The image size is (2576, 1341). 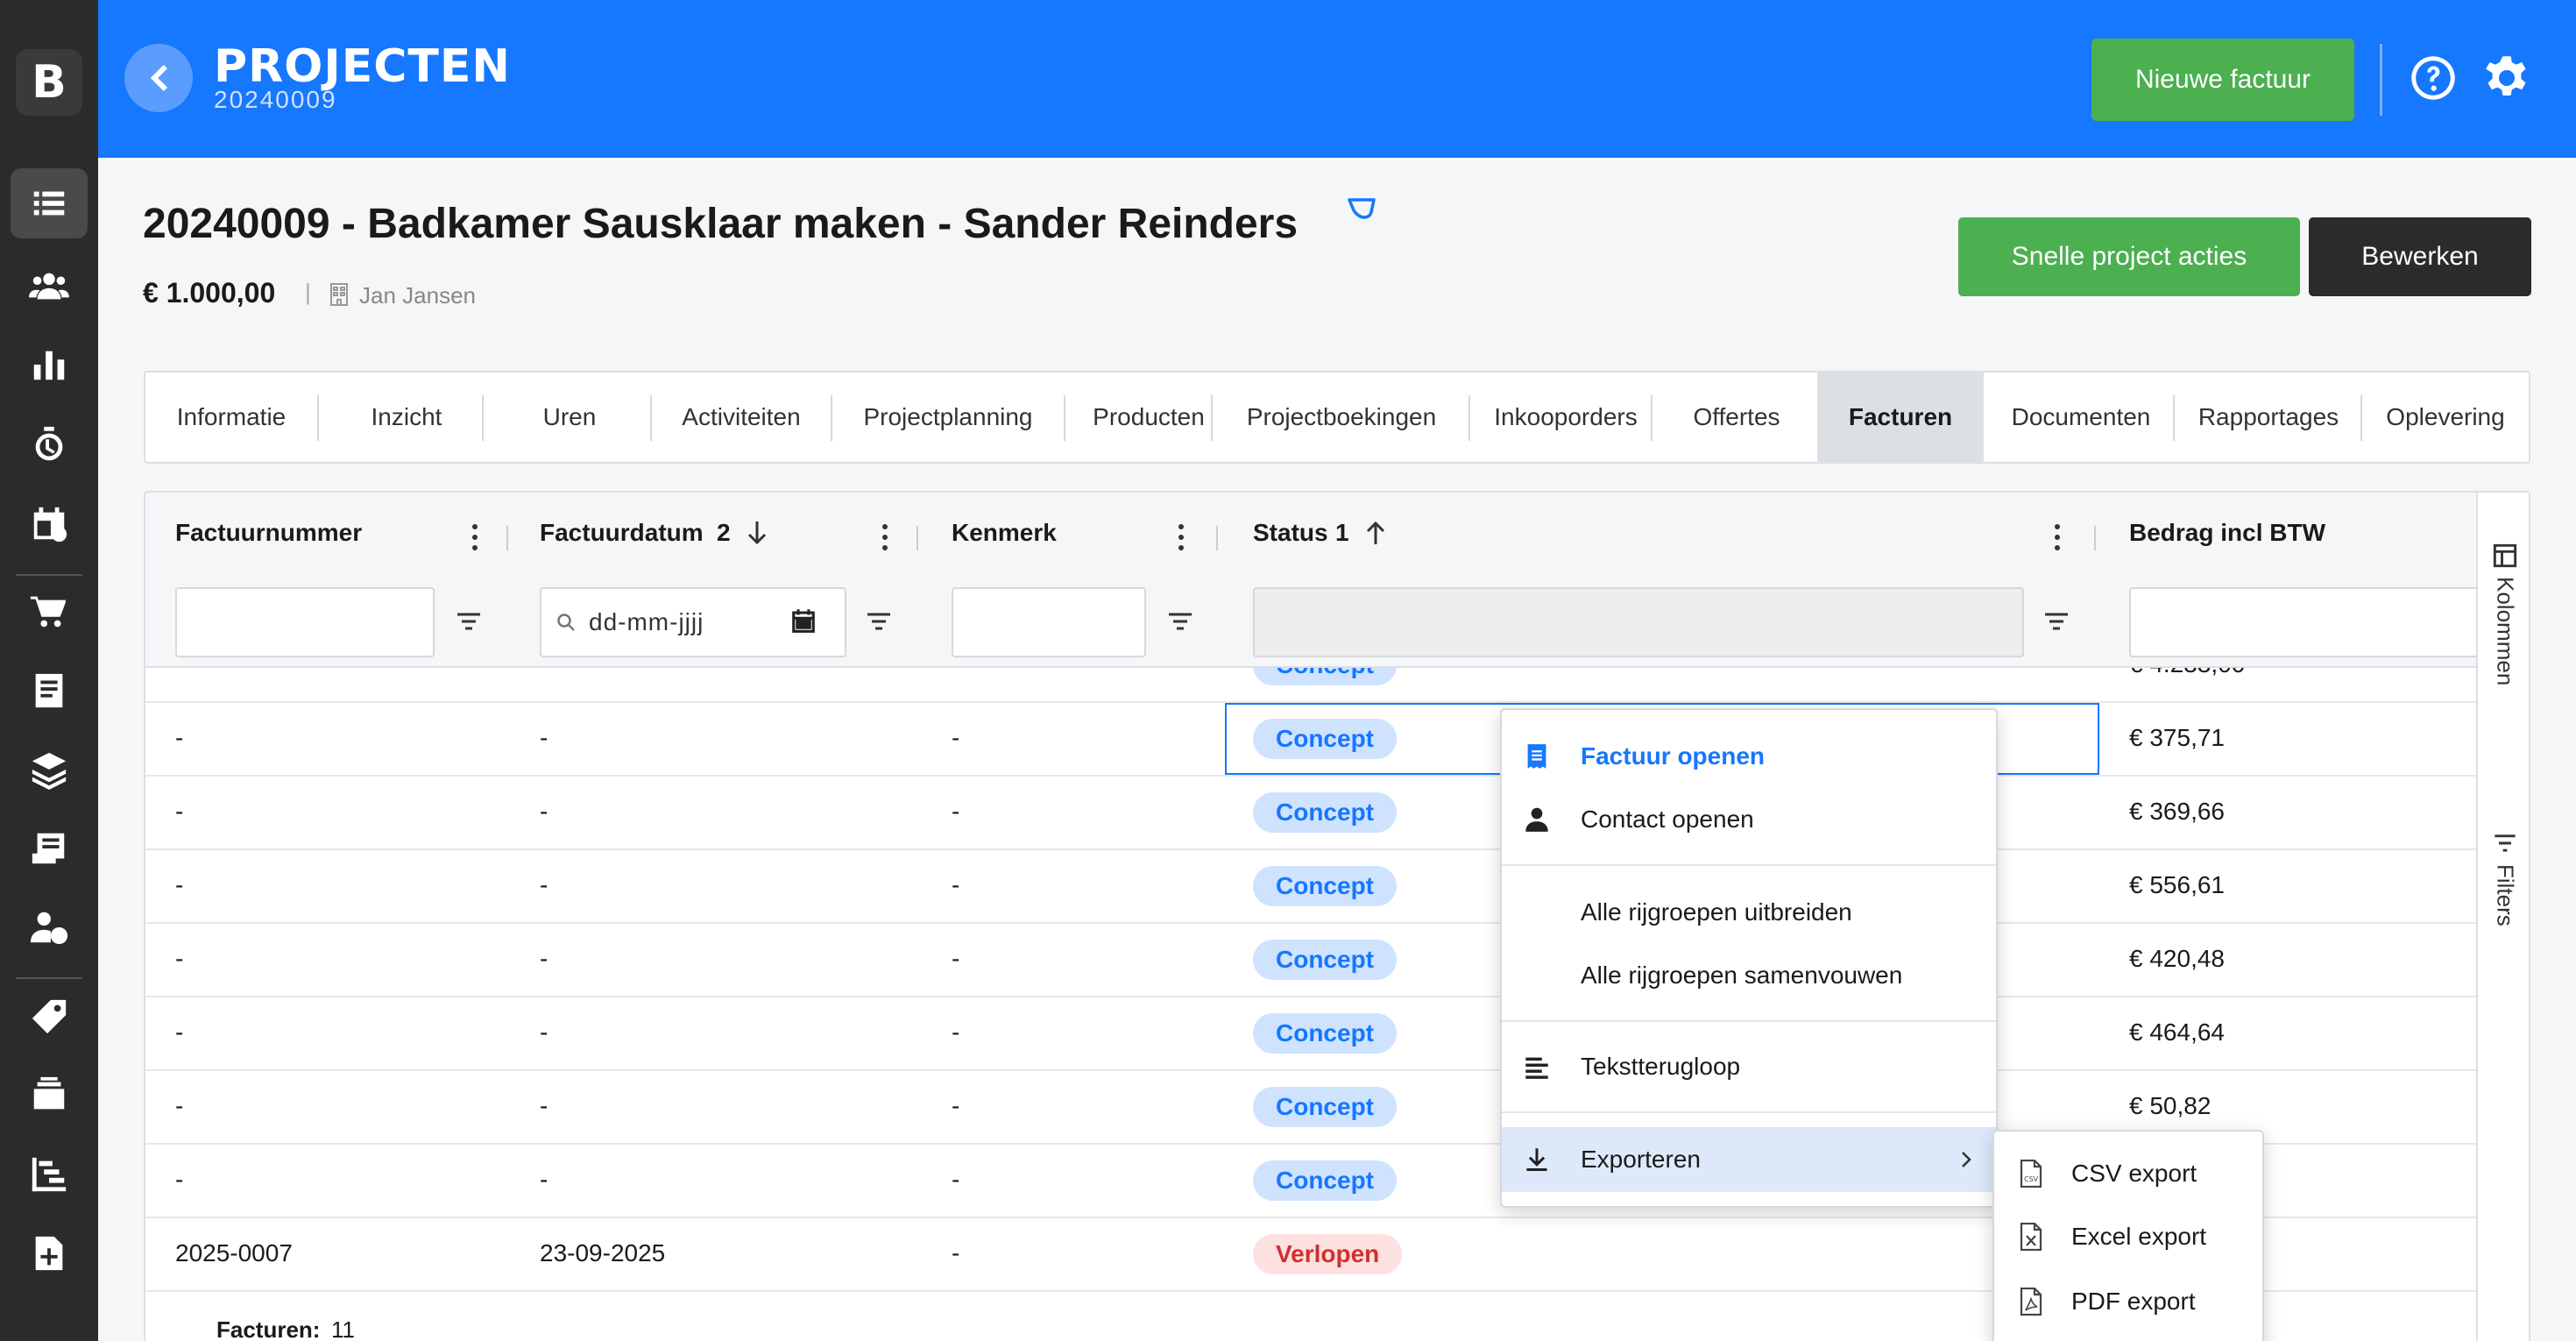 I want to click on cell-amount: € 50,82, so click(x=2170, y=1105).